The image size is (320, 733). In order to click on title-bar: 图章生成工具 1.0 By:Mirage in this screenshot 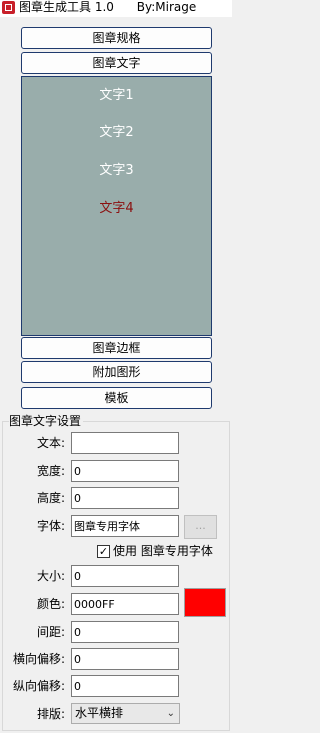, I will do `click(116, 8)`.